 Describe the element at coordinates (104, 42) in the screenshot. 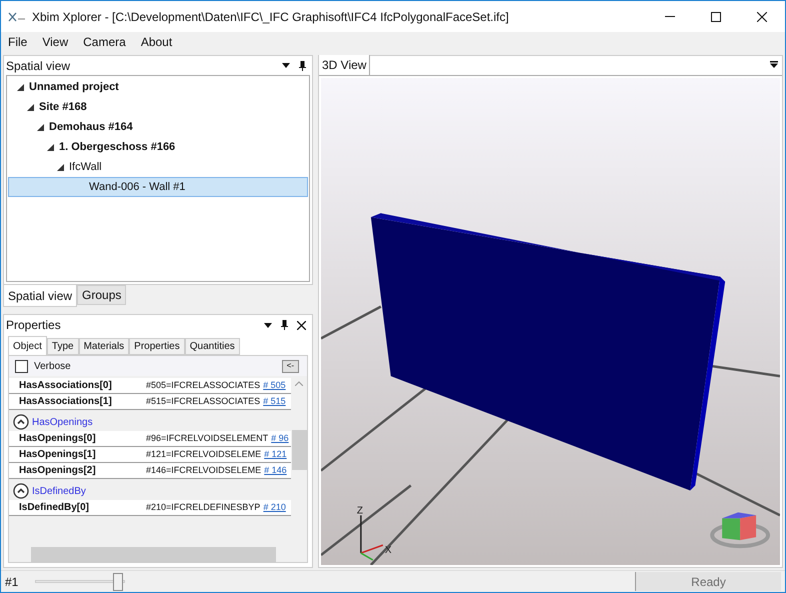

I see `menu-item: Camera` at that location.